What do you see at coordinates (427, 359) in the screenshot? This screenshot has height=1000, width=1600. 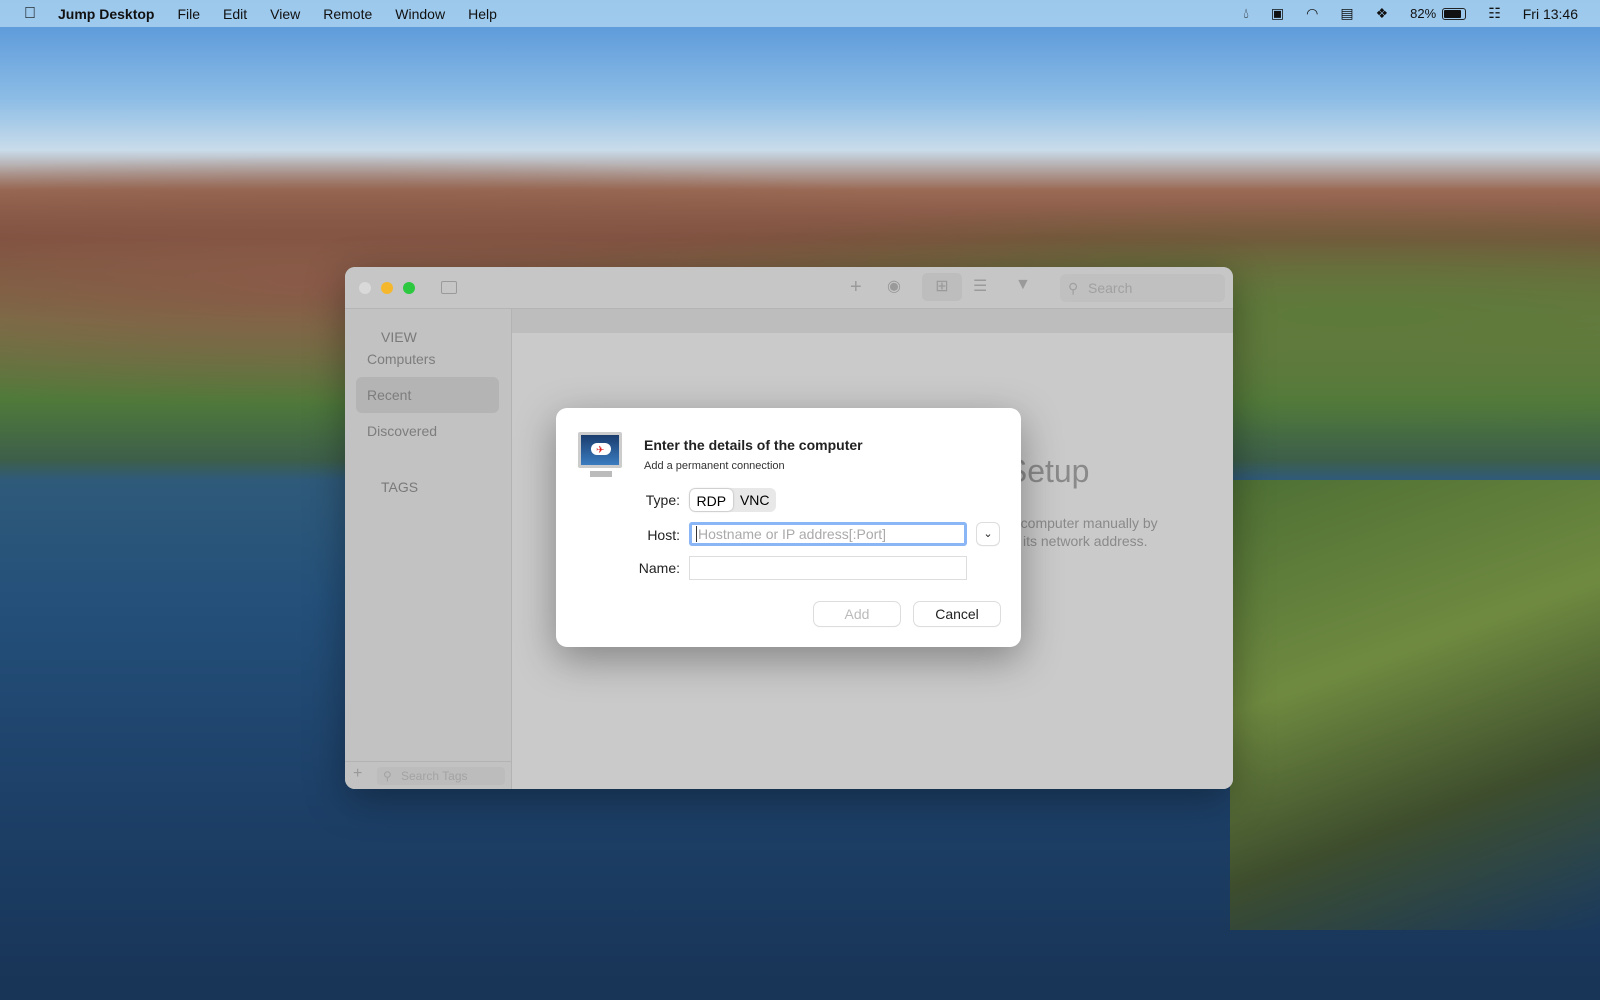 I see `sidebar-item-computers: Computers` at bounding box center [427, 359].